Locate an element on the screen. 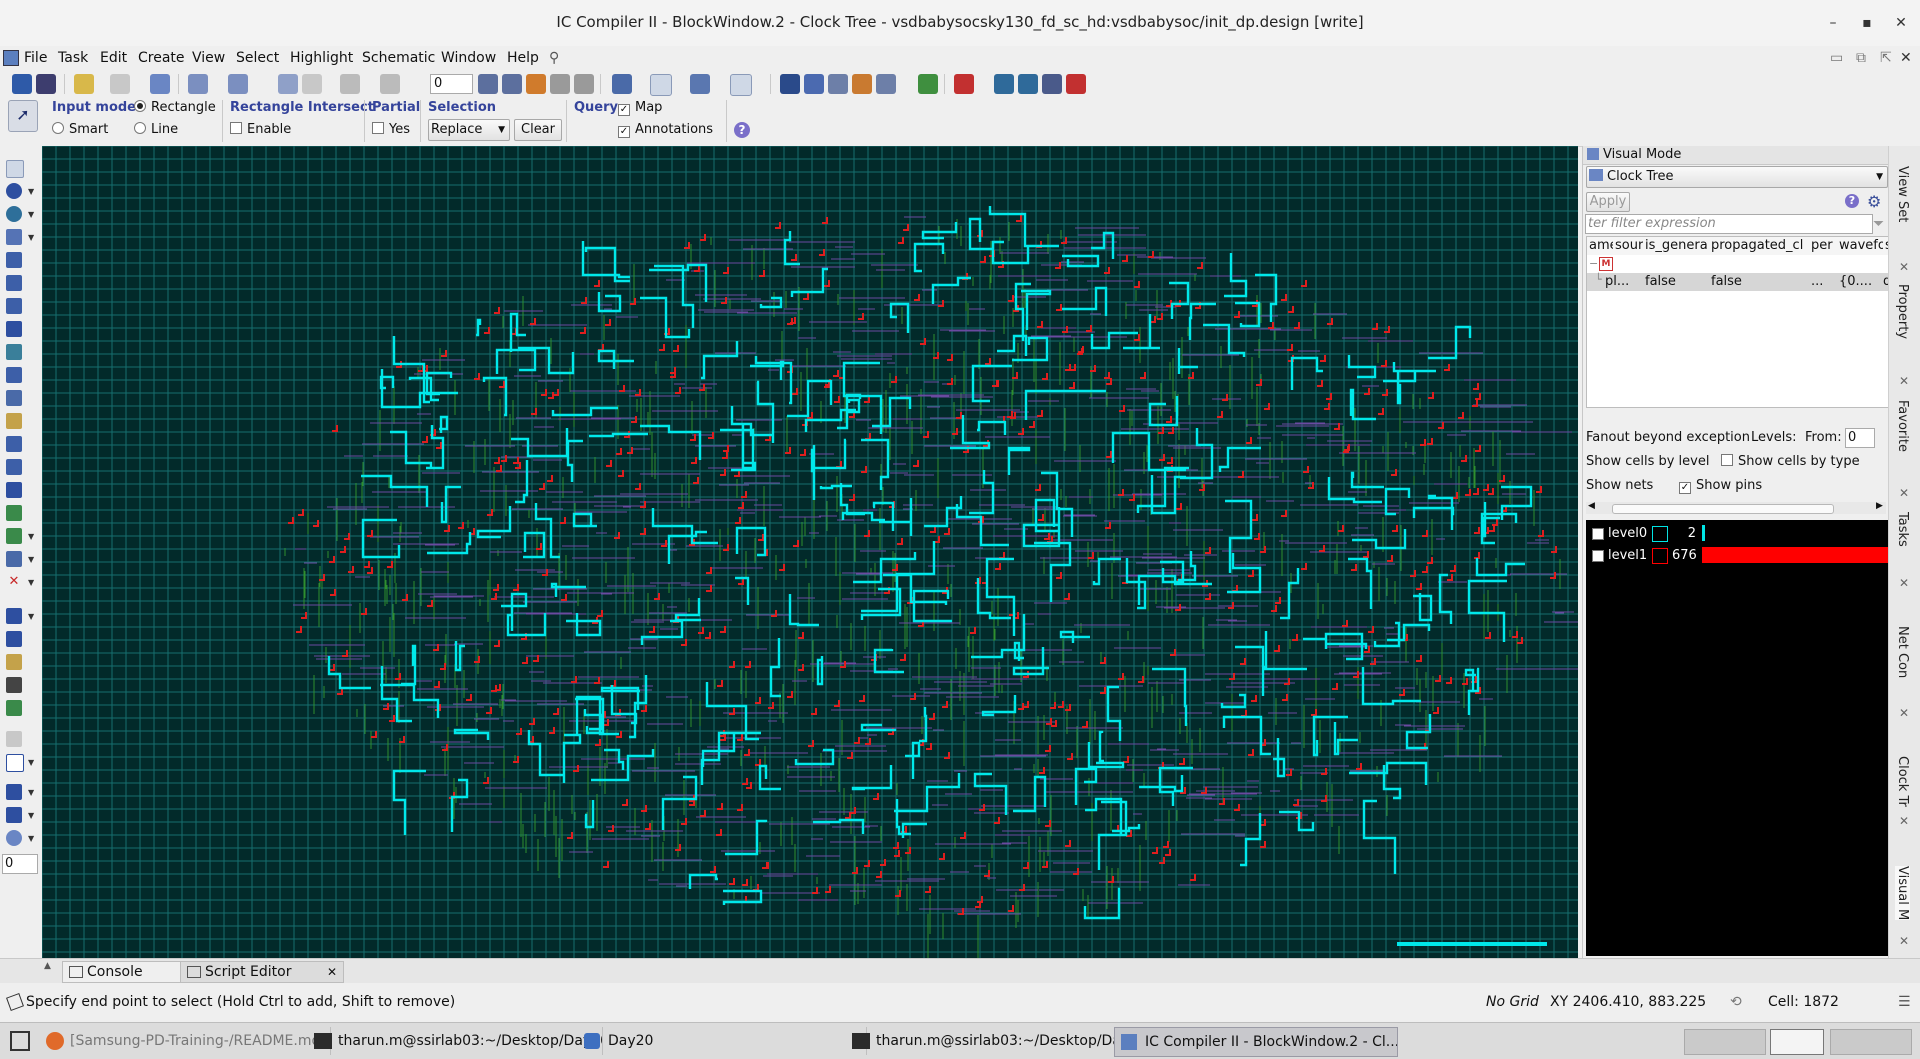 Image resolution: width=1920 pixels, height=1059 pixels. open-icon is located at coordinates (22, 84).